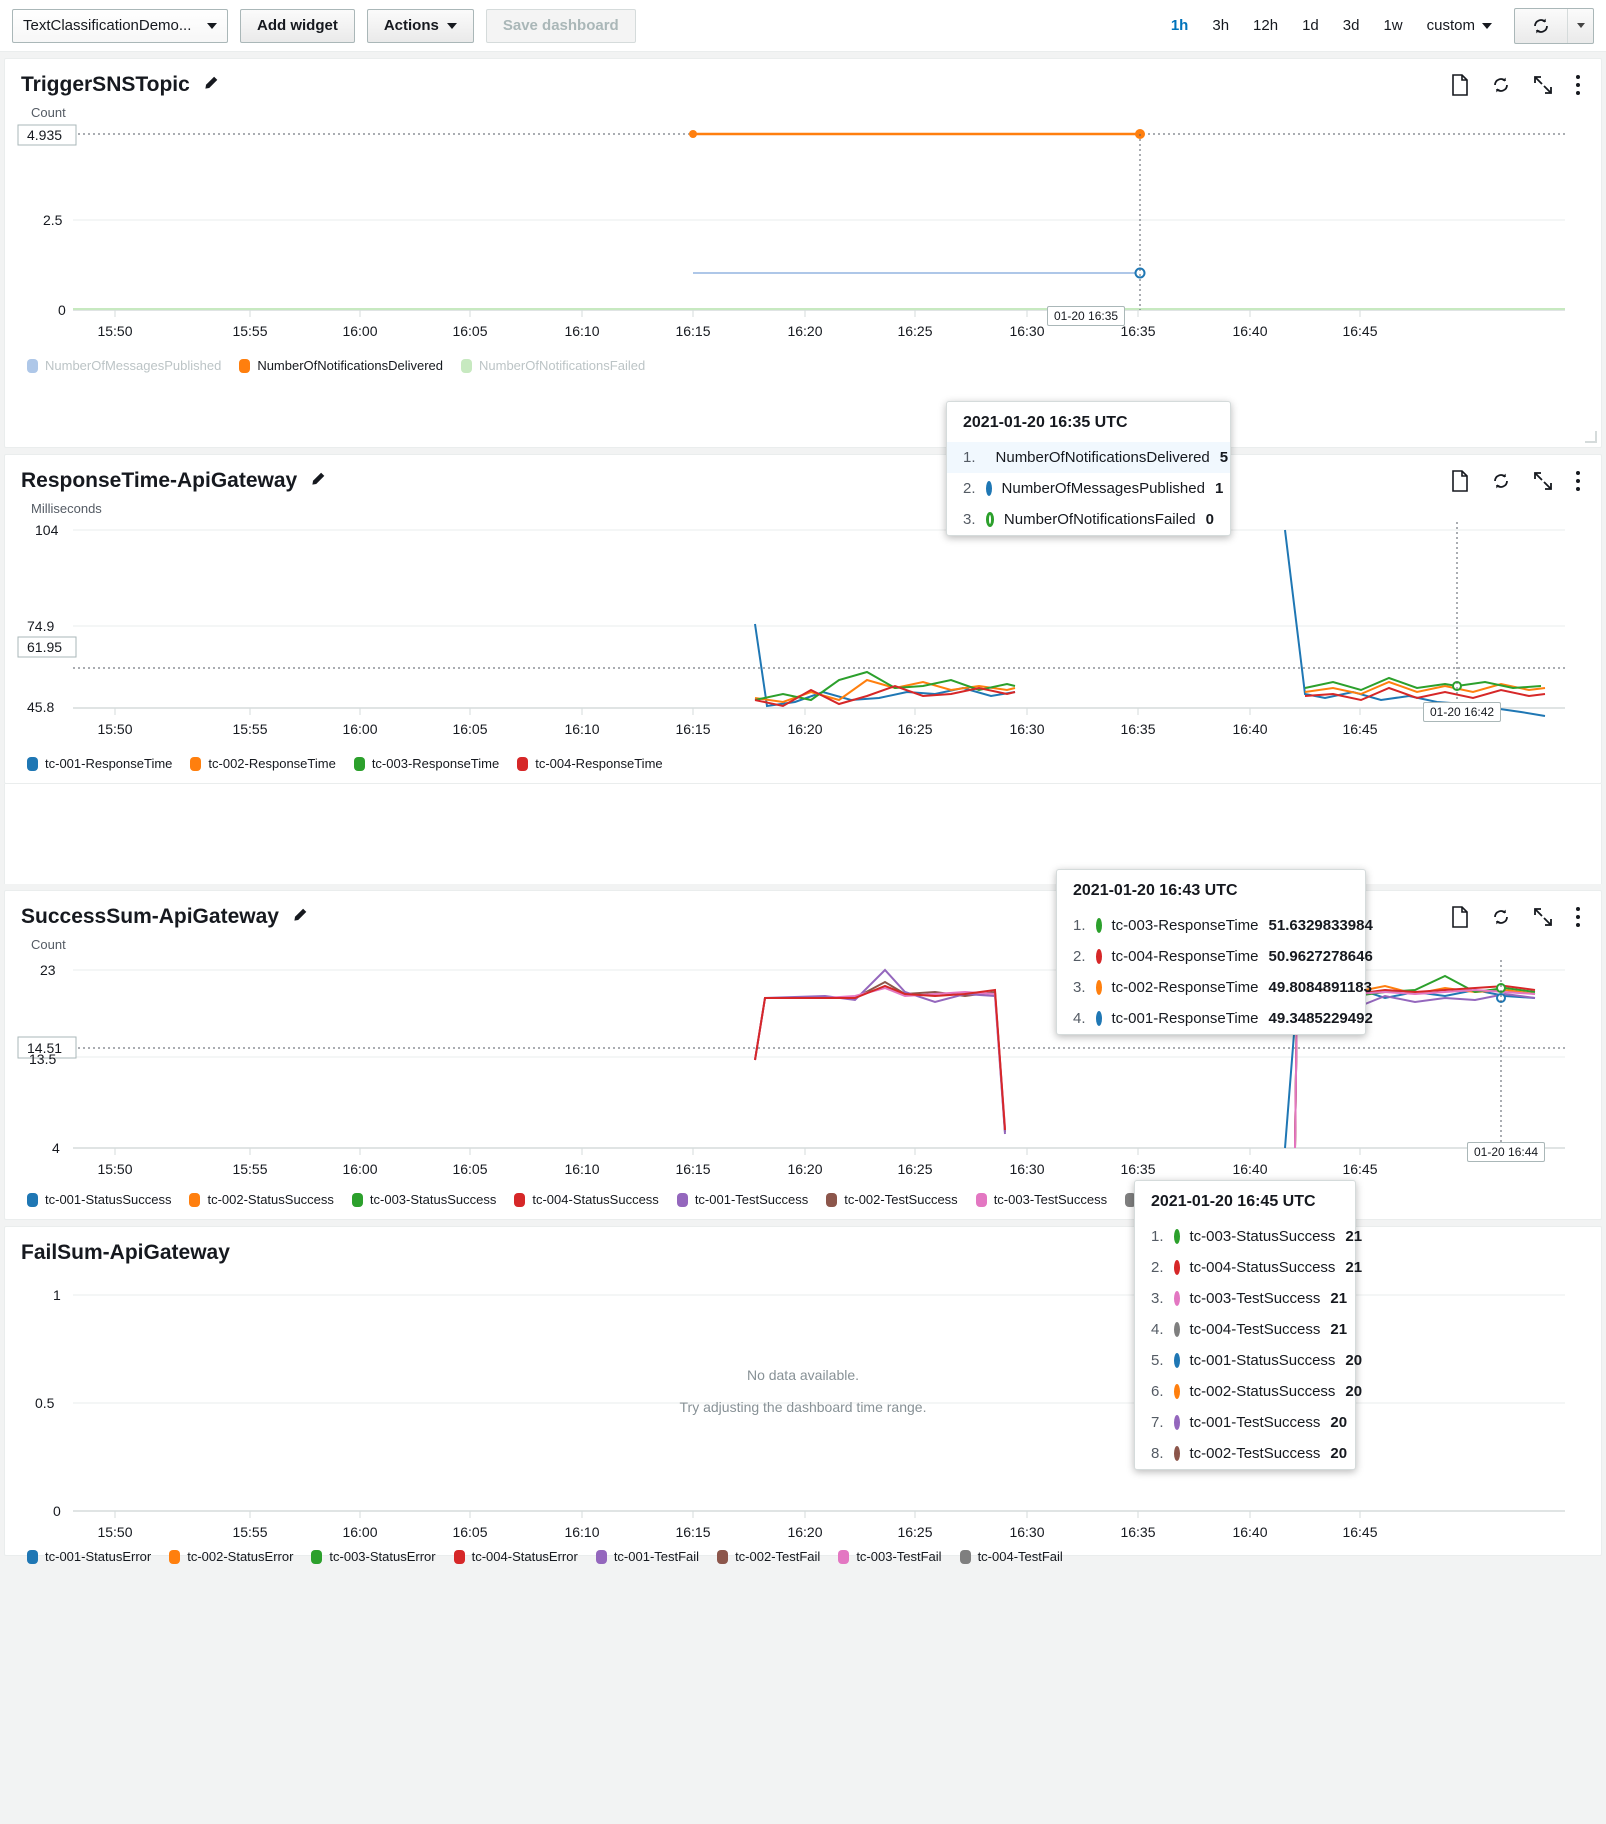 This screenshot has width=1606, height=1824. I want to click on refresh-button, so click(1541, 26).